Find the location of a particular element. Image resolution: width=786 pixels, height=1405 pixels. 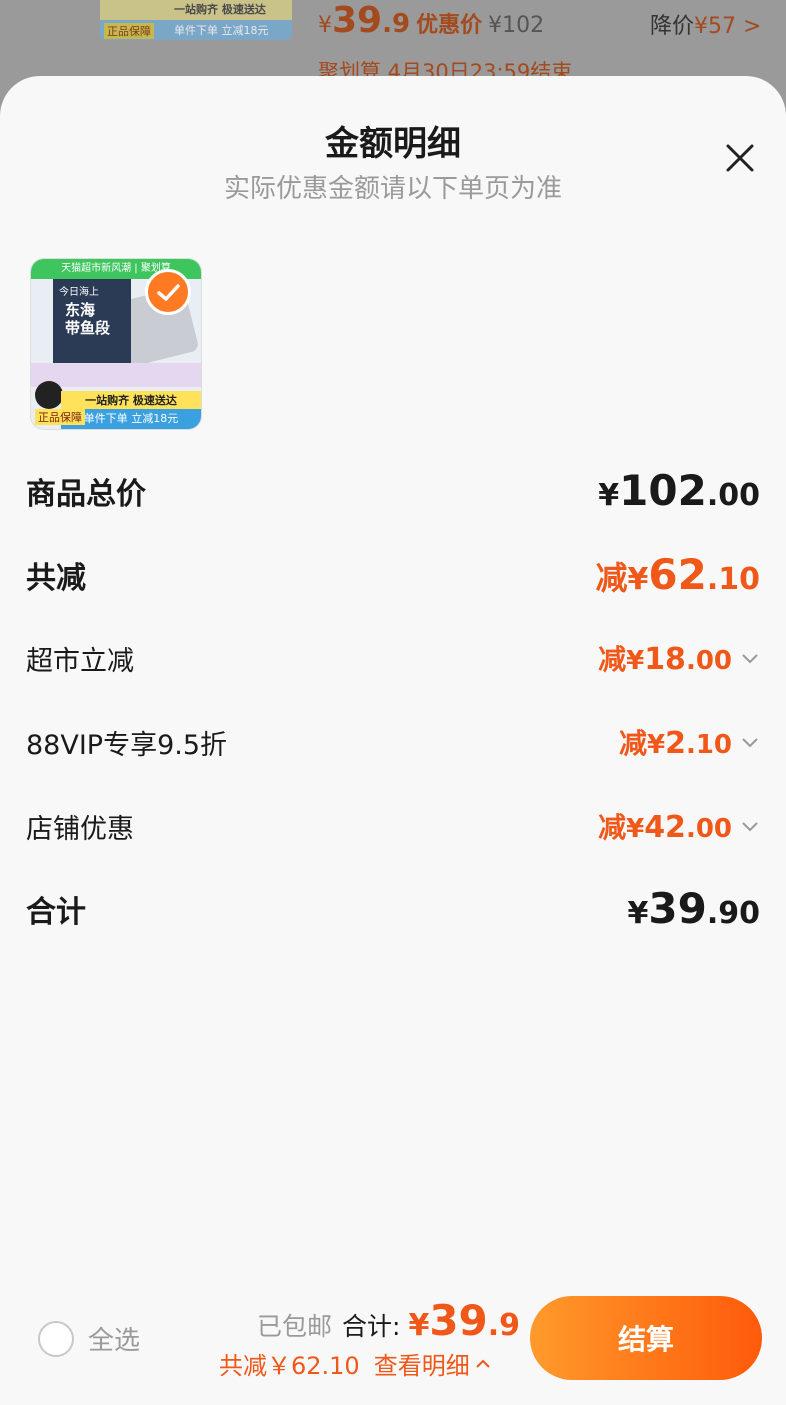

view-detail-label: 查看明细 is located at coordinates (421, 1366).